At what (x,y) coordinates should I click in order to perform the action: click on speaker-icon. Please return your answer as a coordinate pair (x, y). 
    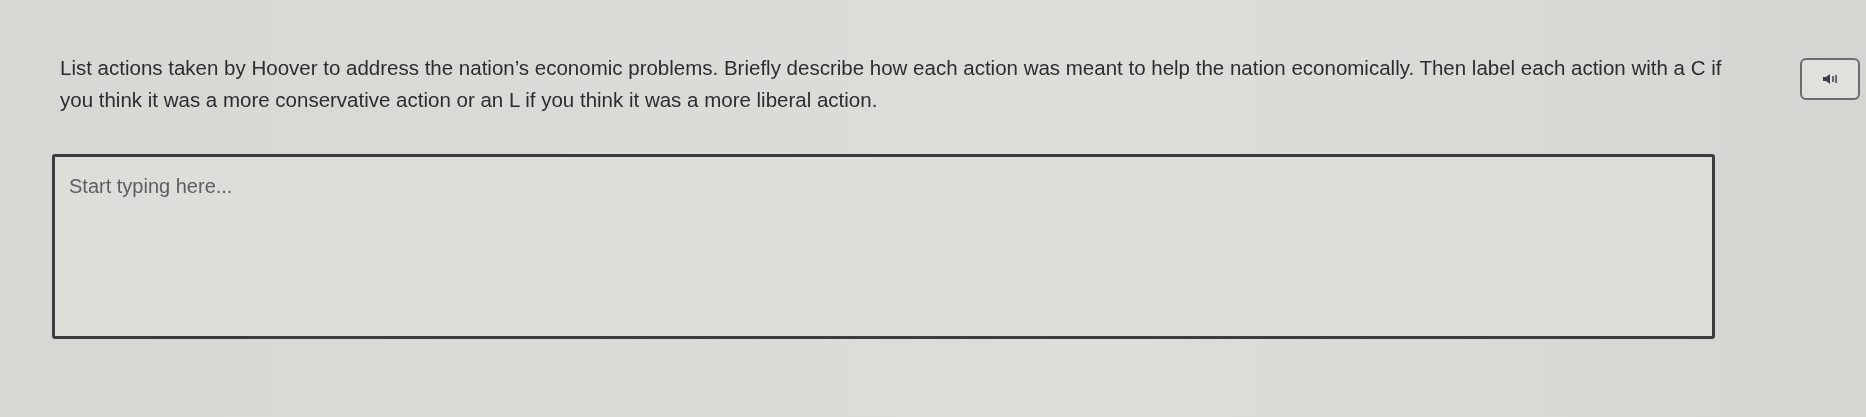
    Looking at the image, I should click on (1830, 79).